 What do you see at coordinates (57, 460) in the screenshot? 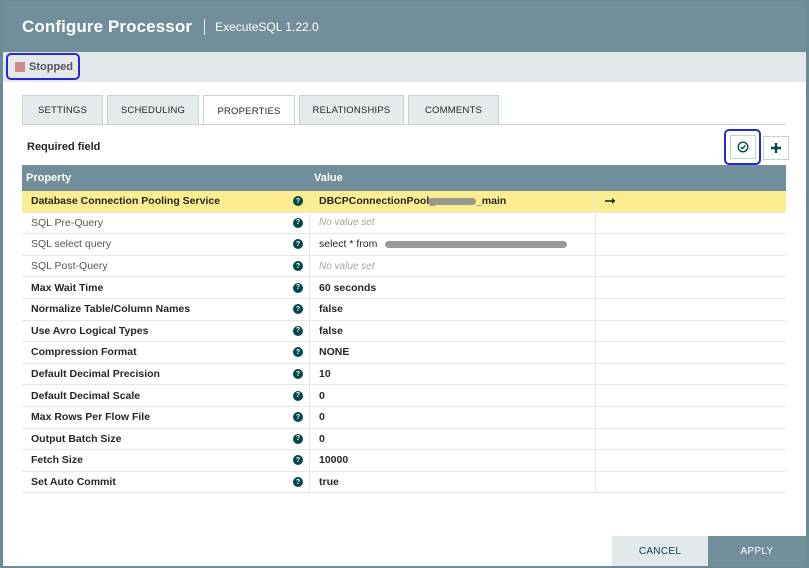
I see `property-name: Fetch Size` at bounding box center [57, 460].